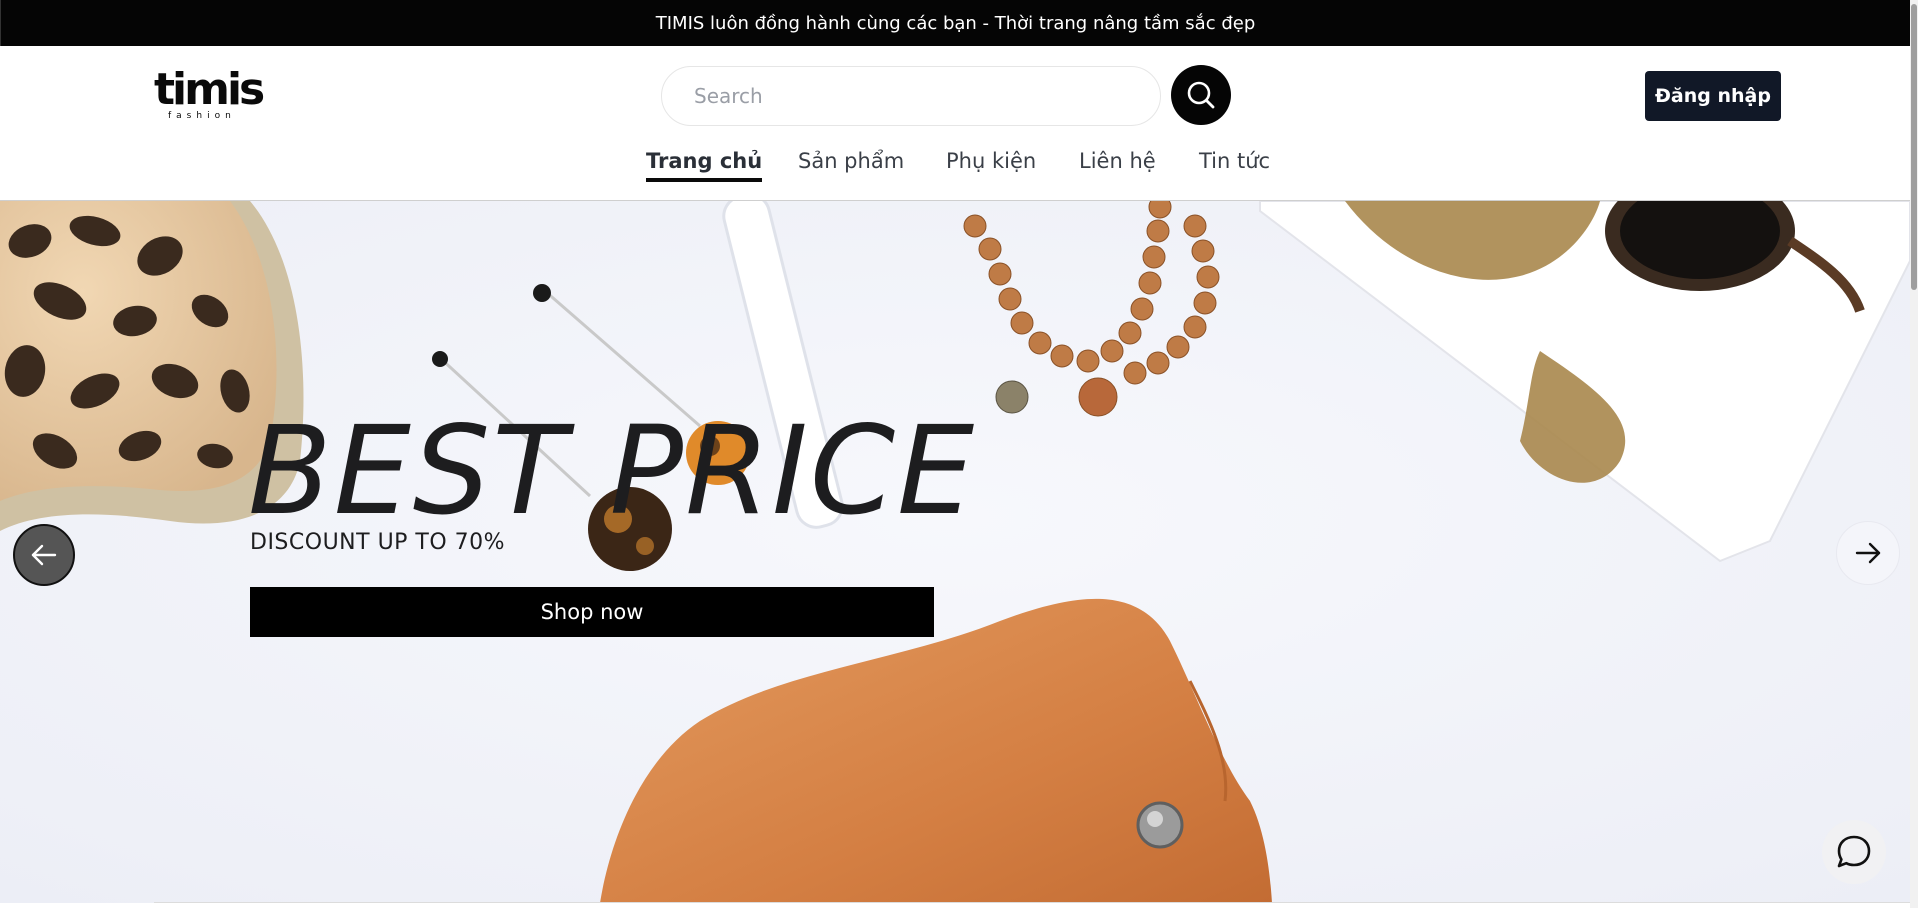 The width and height of the screenshot is (1918, 908). What do you see at coordinates (592, 612) in the screenshot?
I see `shop-now-button: Shop now` at bounding box center [592, 612].